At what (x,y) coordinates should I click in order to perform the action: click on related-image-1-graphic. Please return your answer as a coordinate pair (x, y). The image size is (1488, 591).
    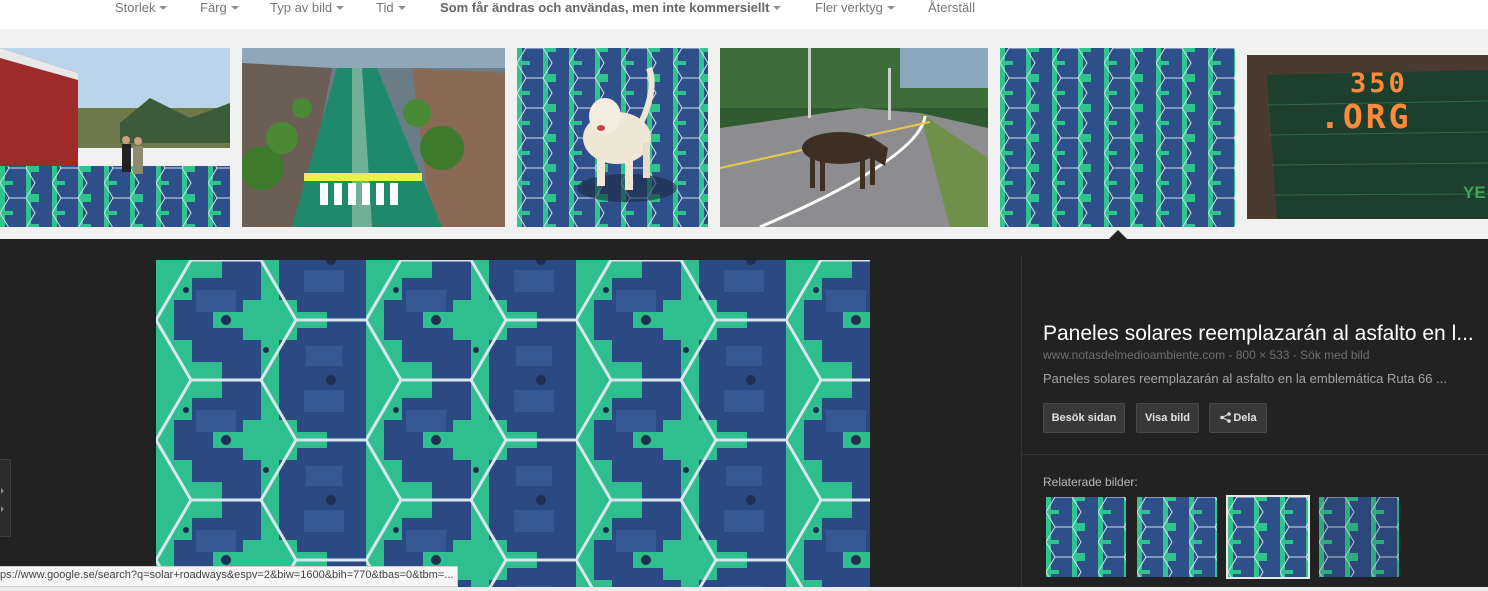
    Looking at the image, I should click on (1086, 537).